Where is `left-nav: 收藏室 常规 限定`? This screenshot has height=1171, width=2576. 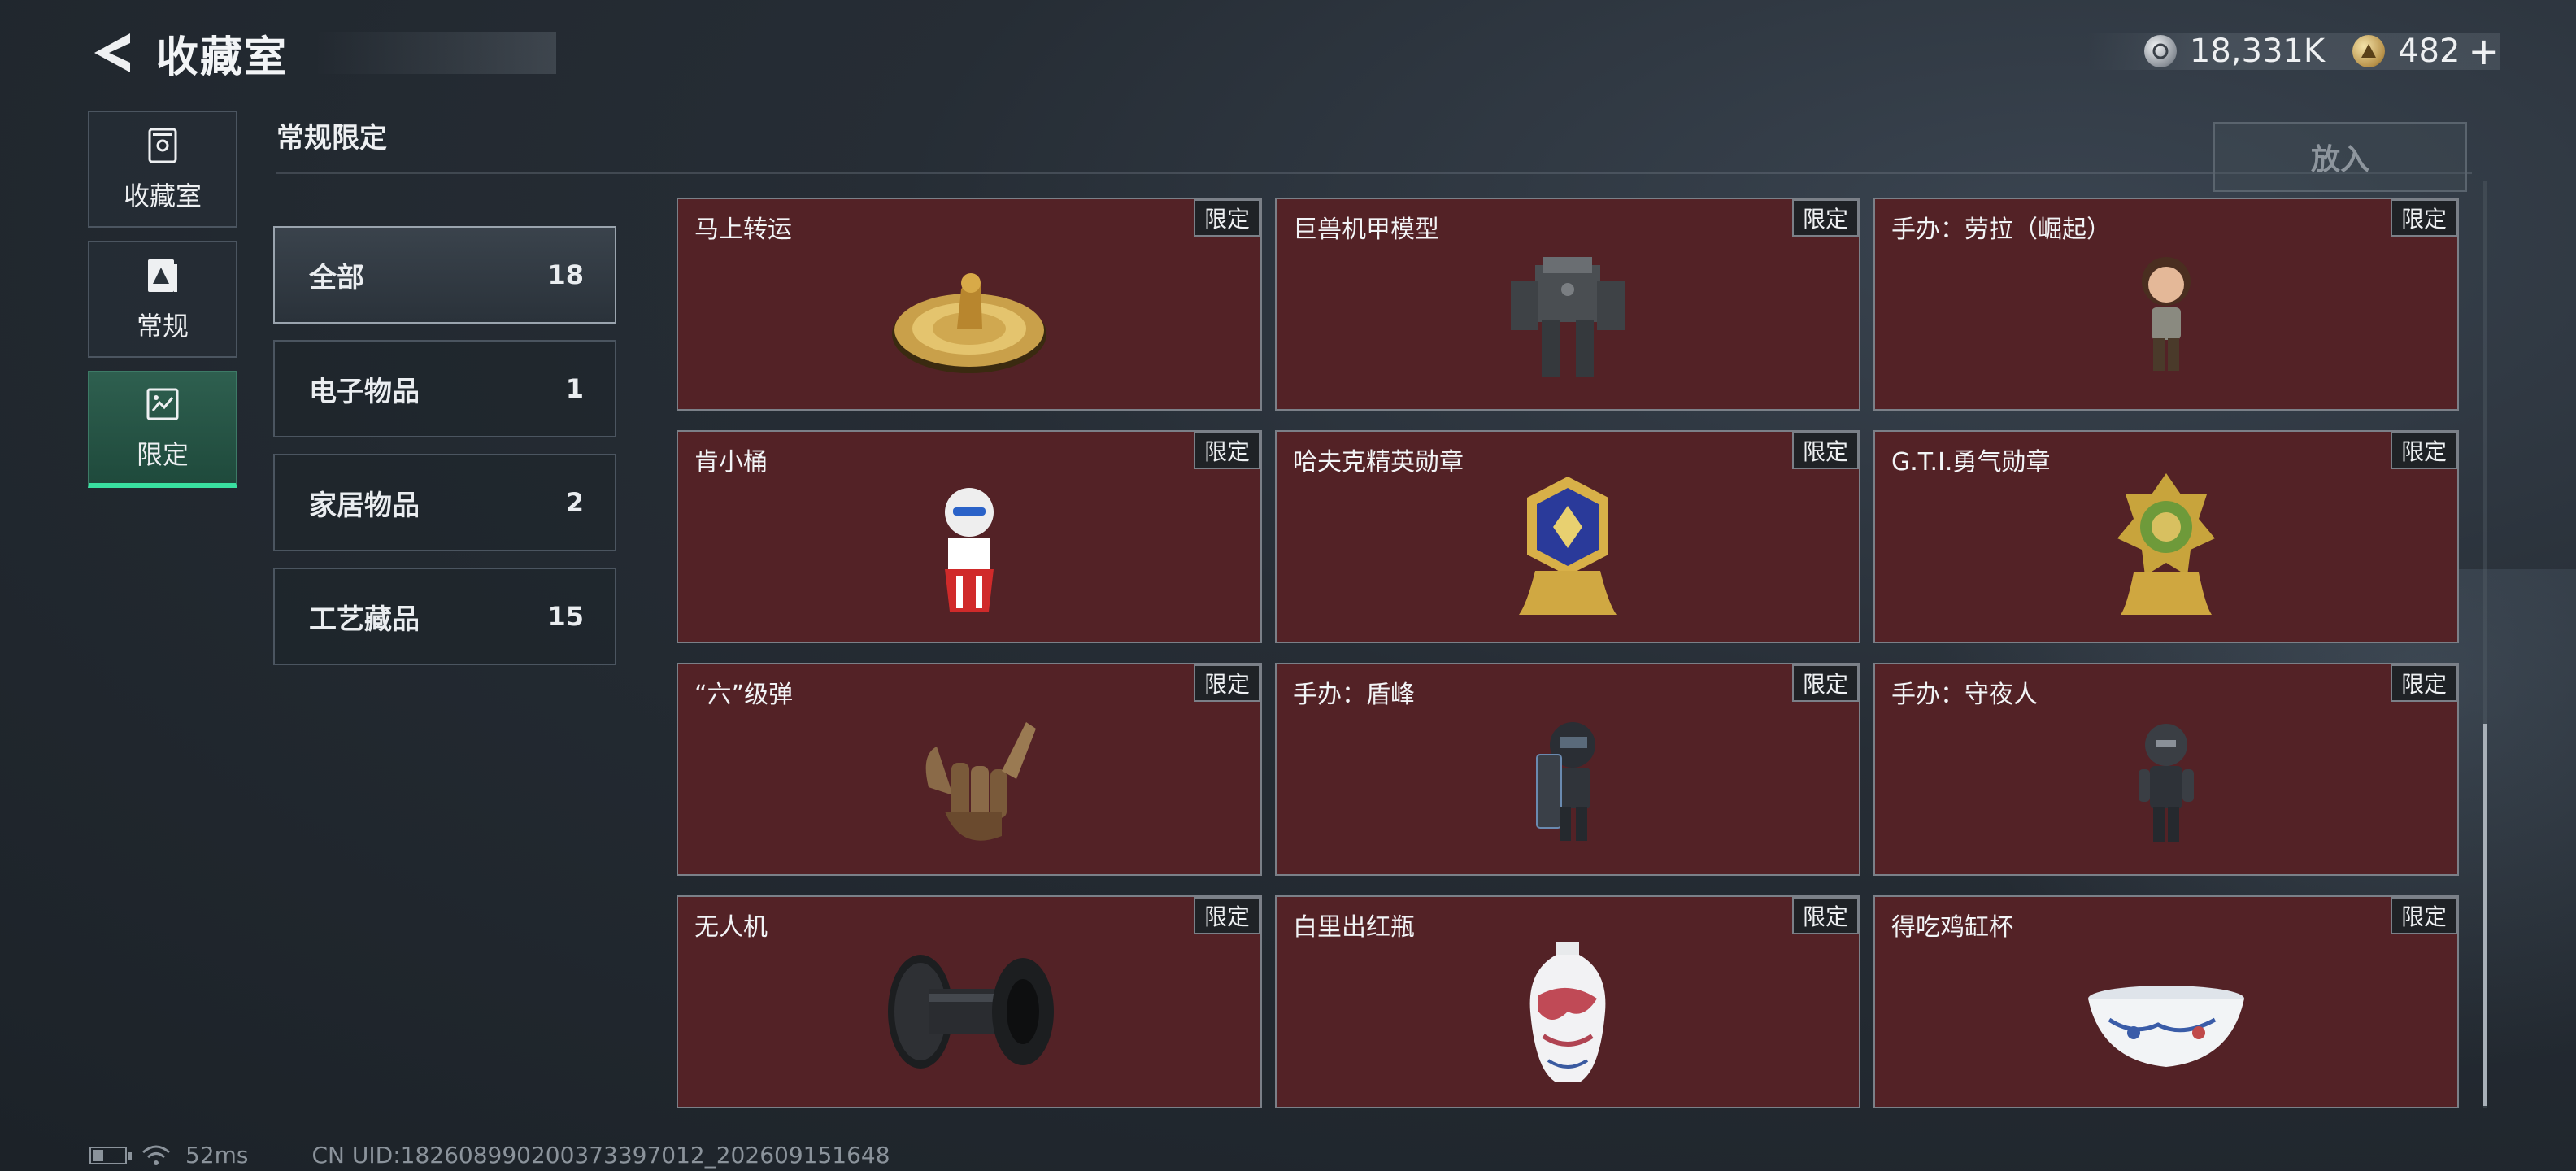 left-nav: 收藏室 常规 限定 is located at coordinates (163, 306).